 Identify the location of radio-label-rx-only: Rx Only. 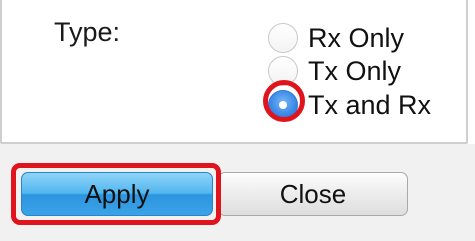
(356, 37).